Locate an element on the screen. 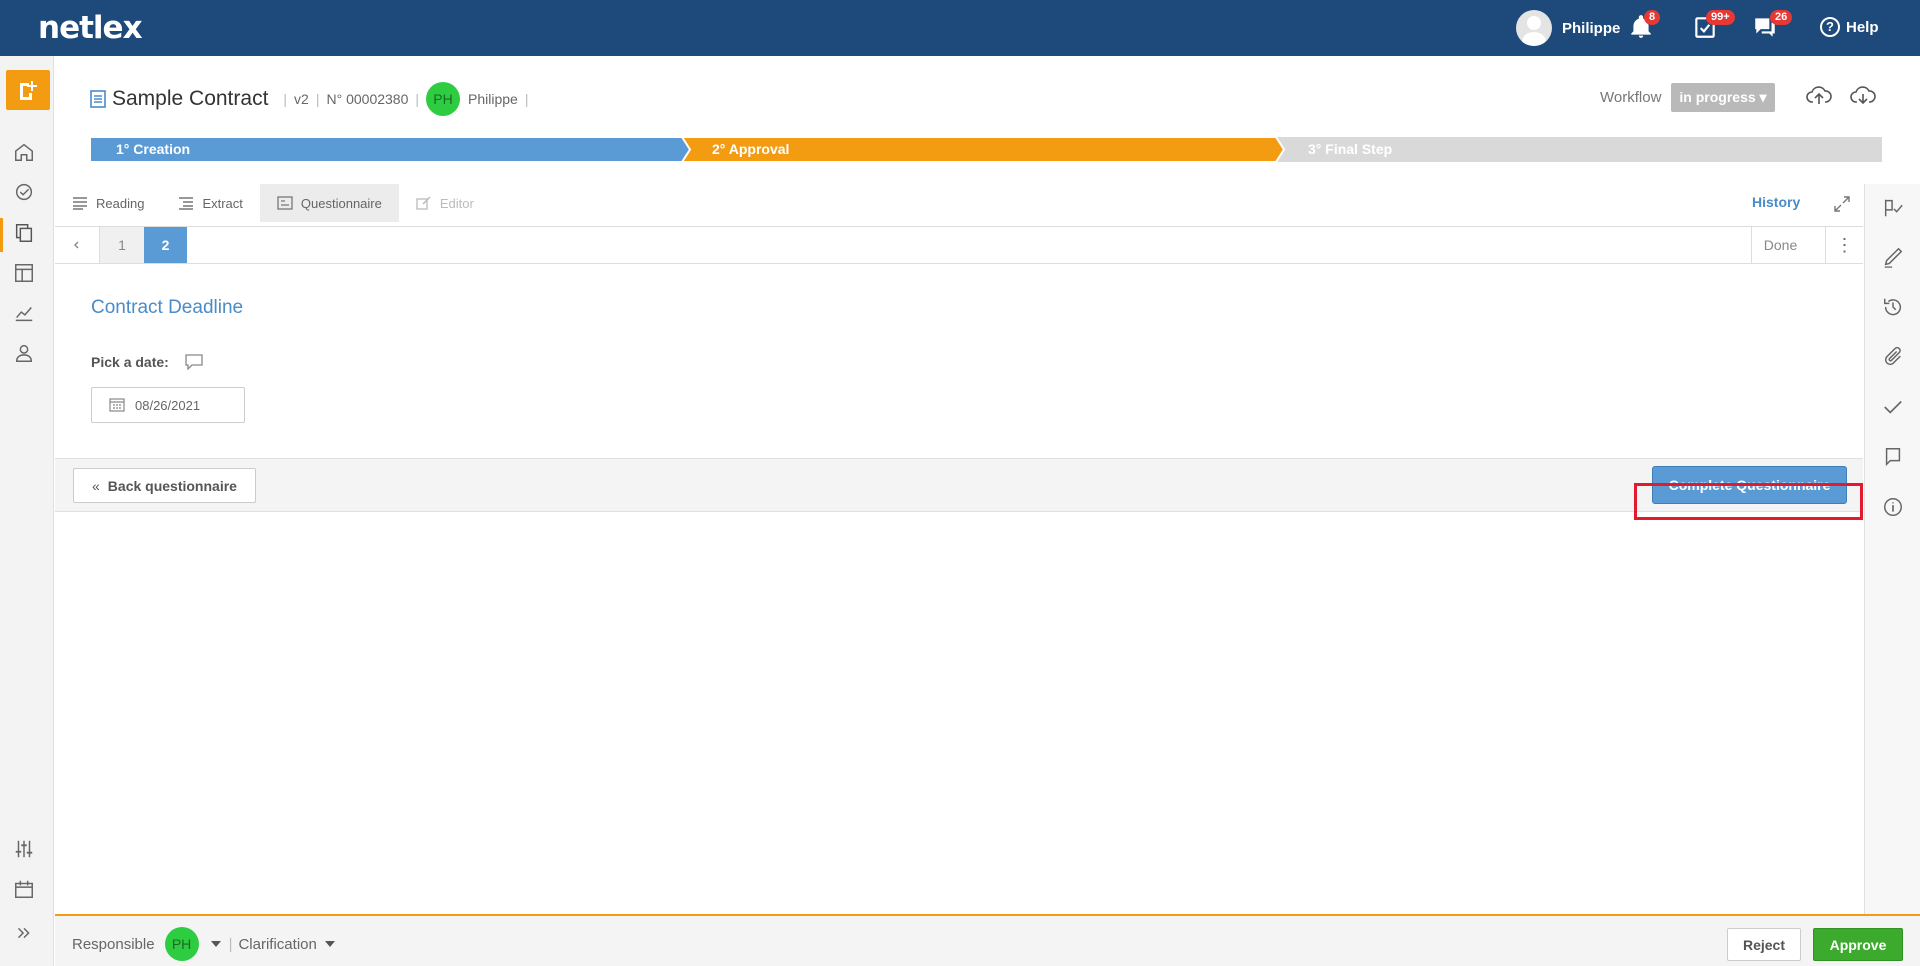  documents-icon is located at coordinates (26, 235).